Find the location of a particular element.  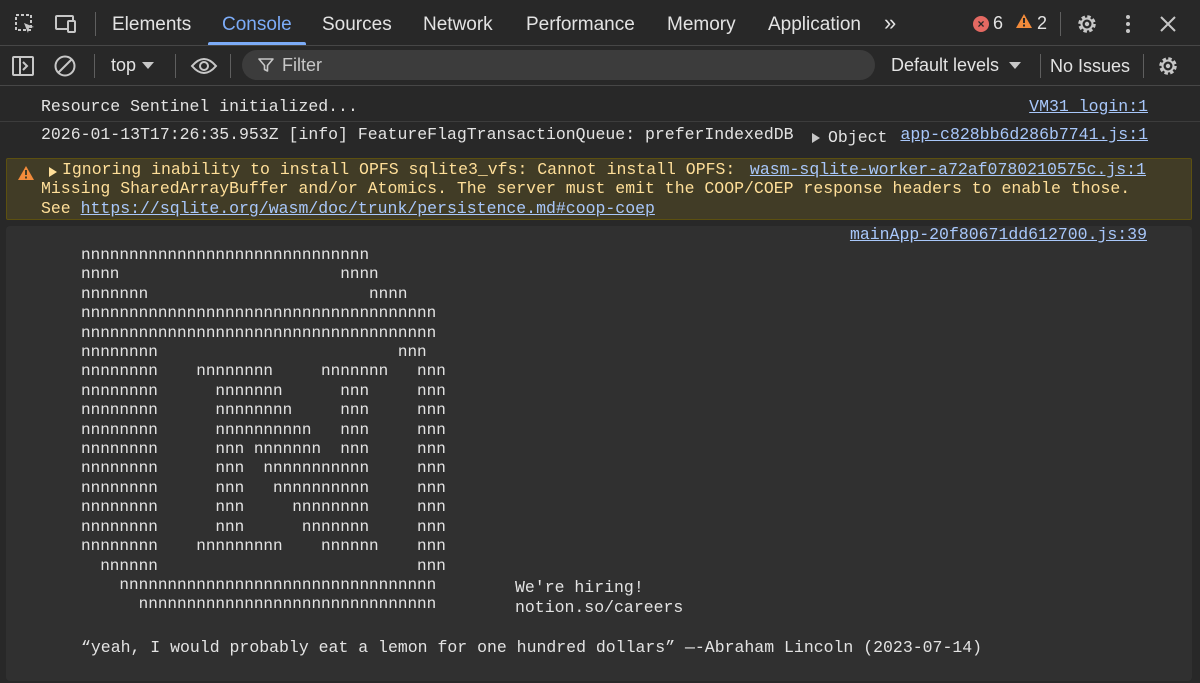

tab-performance: Performance is located at coordinates (580, 25).